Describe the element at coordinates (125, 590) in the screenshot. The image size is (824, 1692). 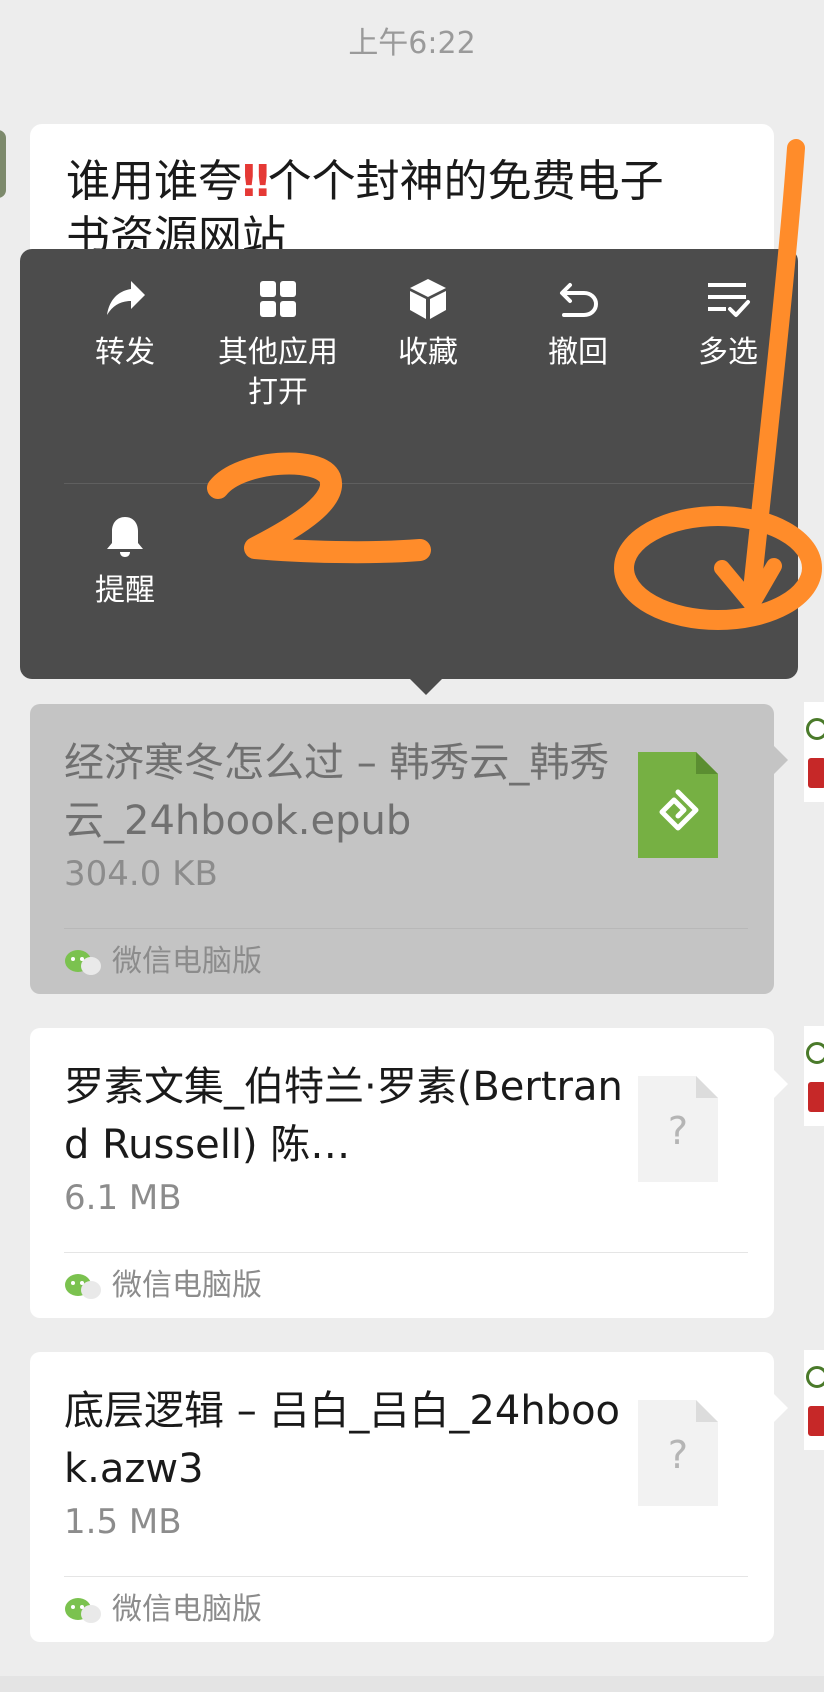
I see `menu-item-label: 提醒` at that location.